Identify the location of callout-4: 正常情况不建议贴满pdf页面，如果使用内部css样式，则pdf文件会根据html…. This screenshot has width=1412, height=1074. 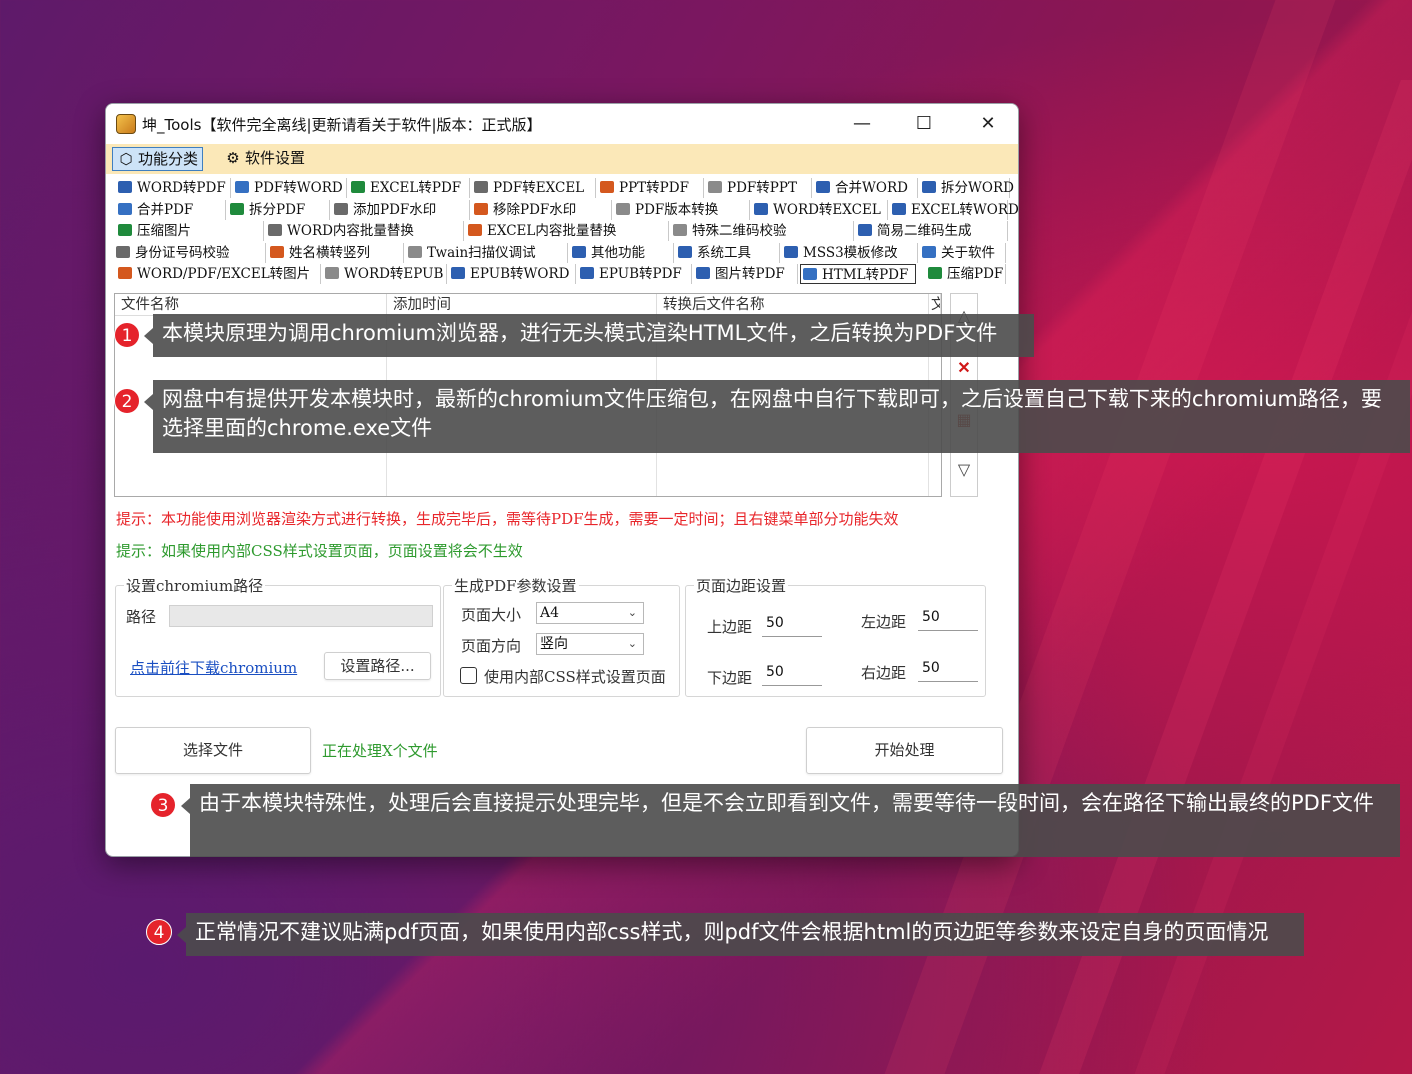
(740, 934).